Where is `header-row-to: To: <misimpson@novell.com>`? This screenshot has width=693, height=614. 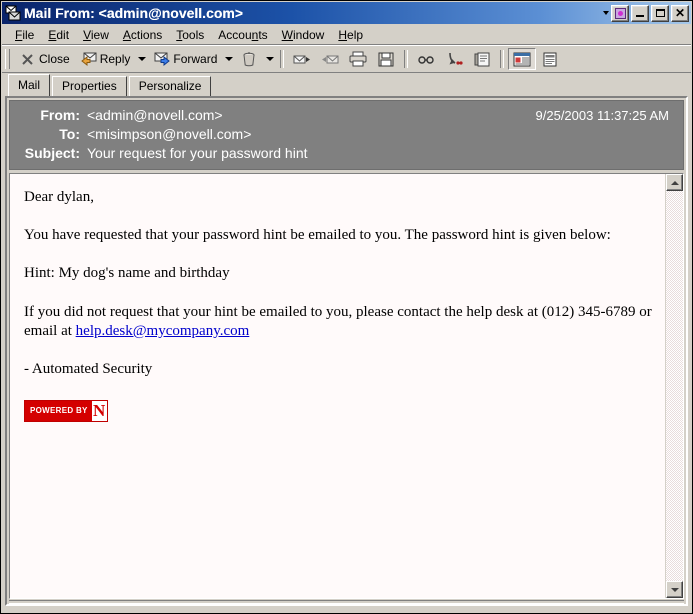 header-row-to: To: <misimpson@novell.com> is located at coordinates (346, 134).